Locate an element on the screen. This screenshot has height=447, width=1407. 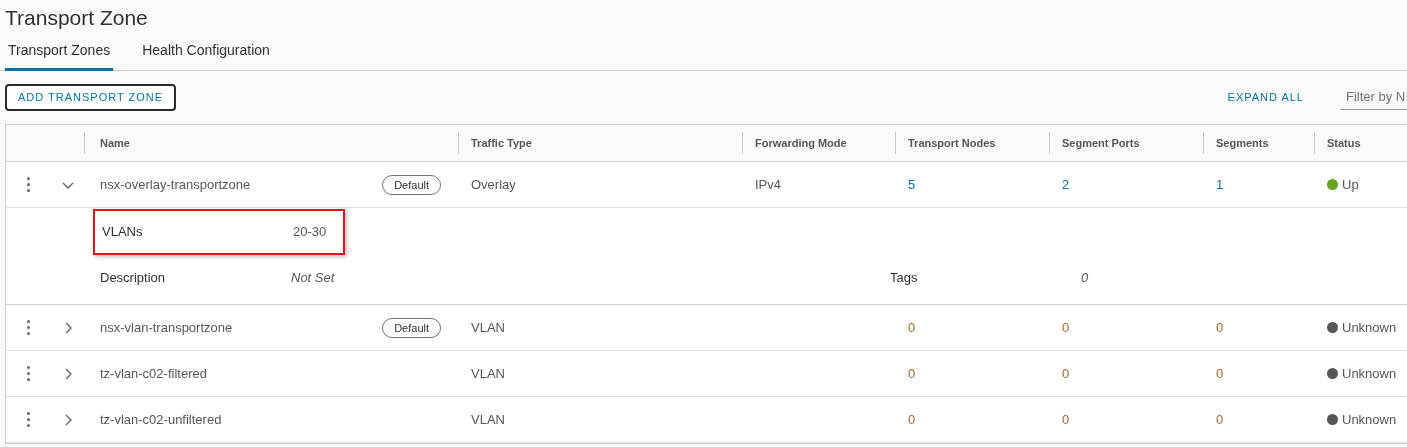
column-header: Traffic Type is located at coordinates (501, 143).